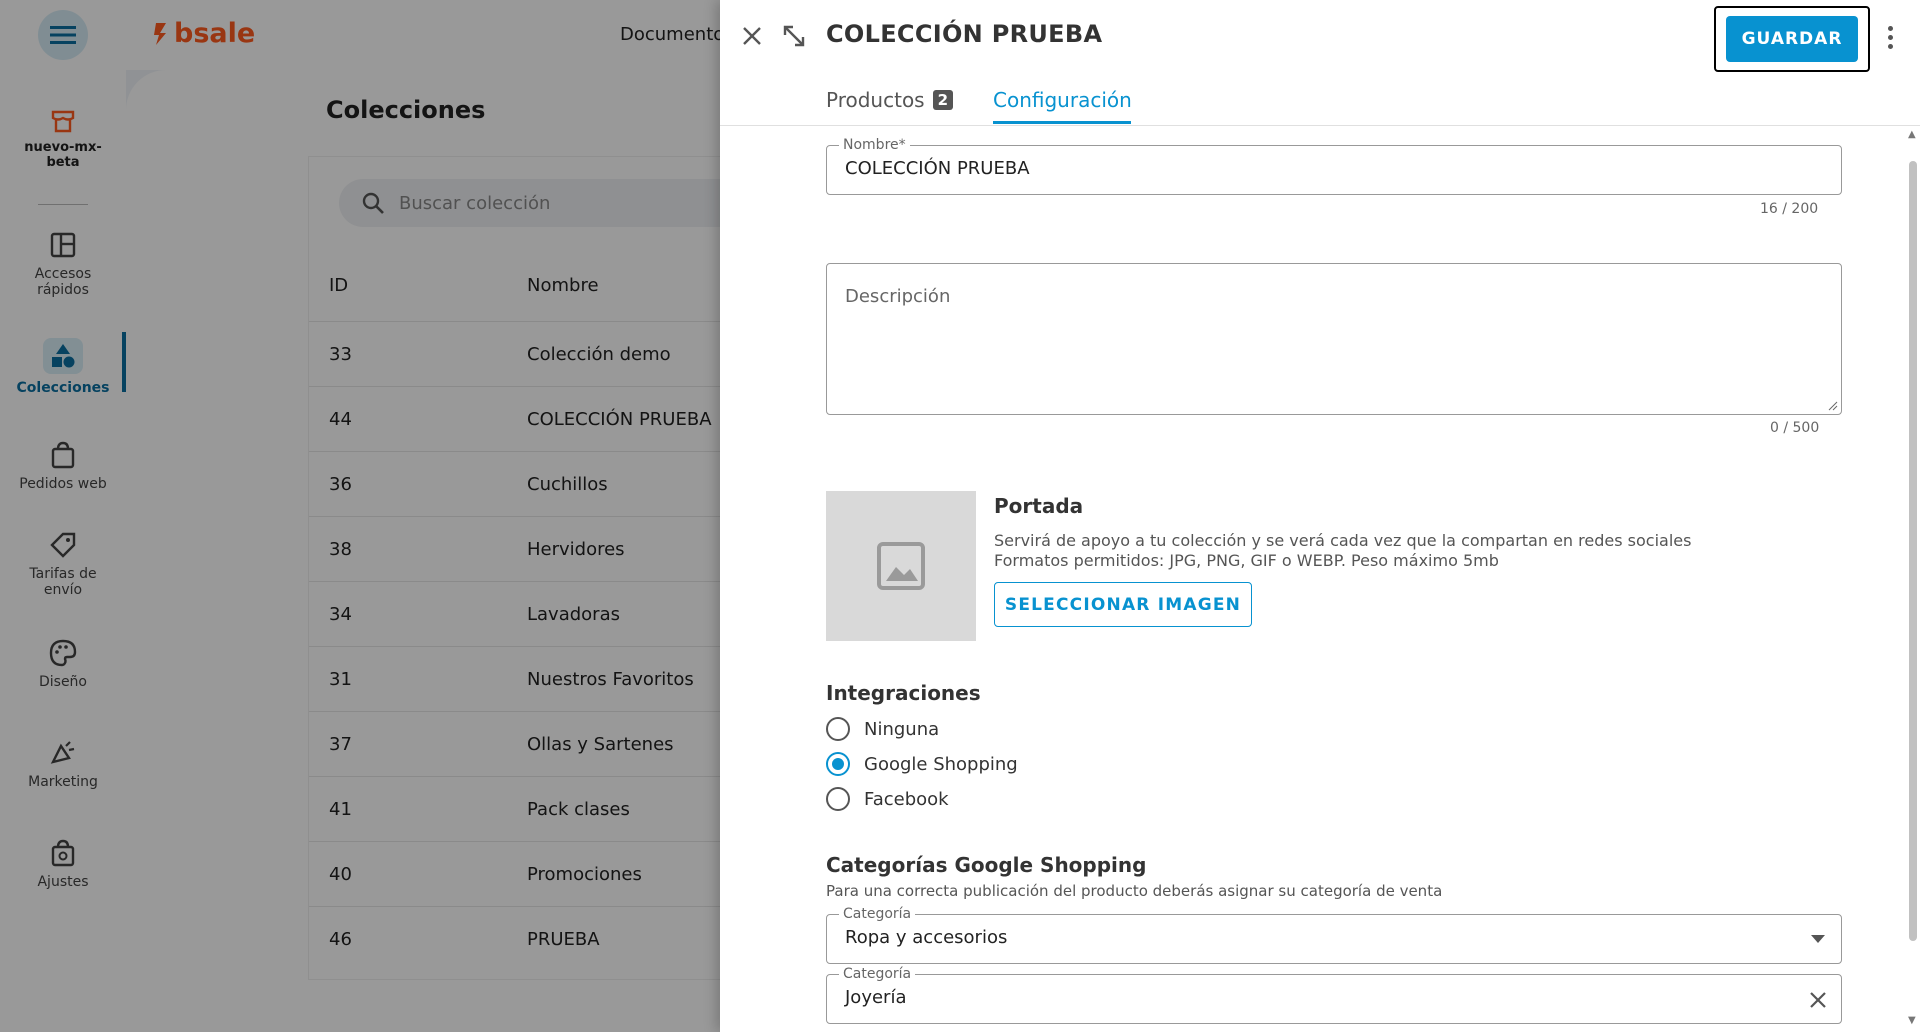 The image size is (1920, 1032). I want to click on close-icon, so click(752, 36).